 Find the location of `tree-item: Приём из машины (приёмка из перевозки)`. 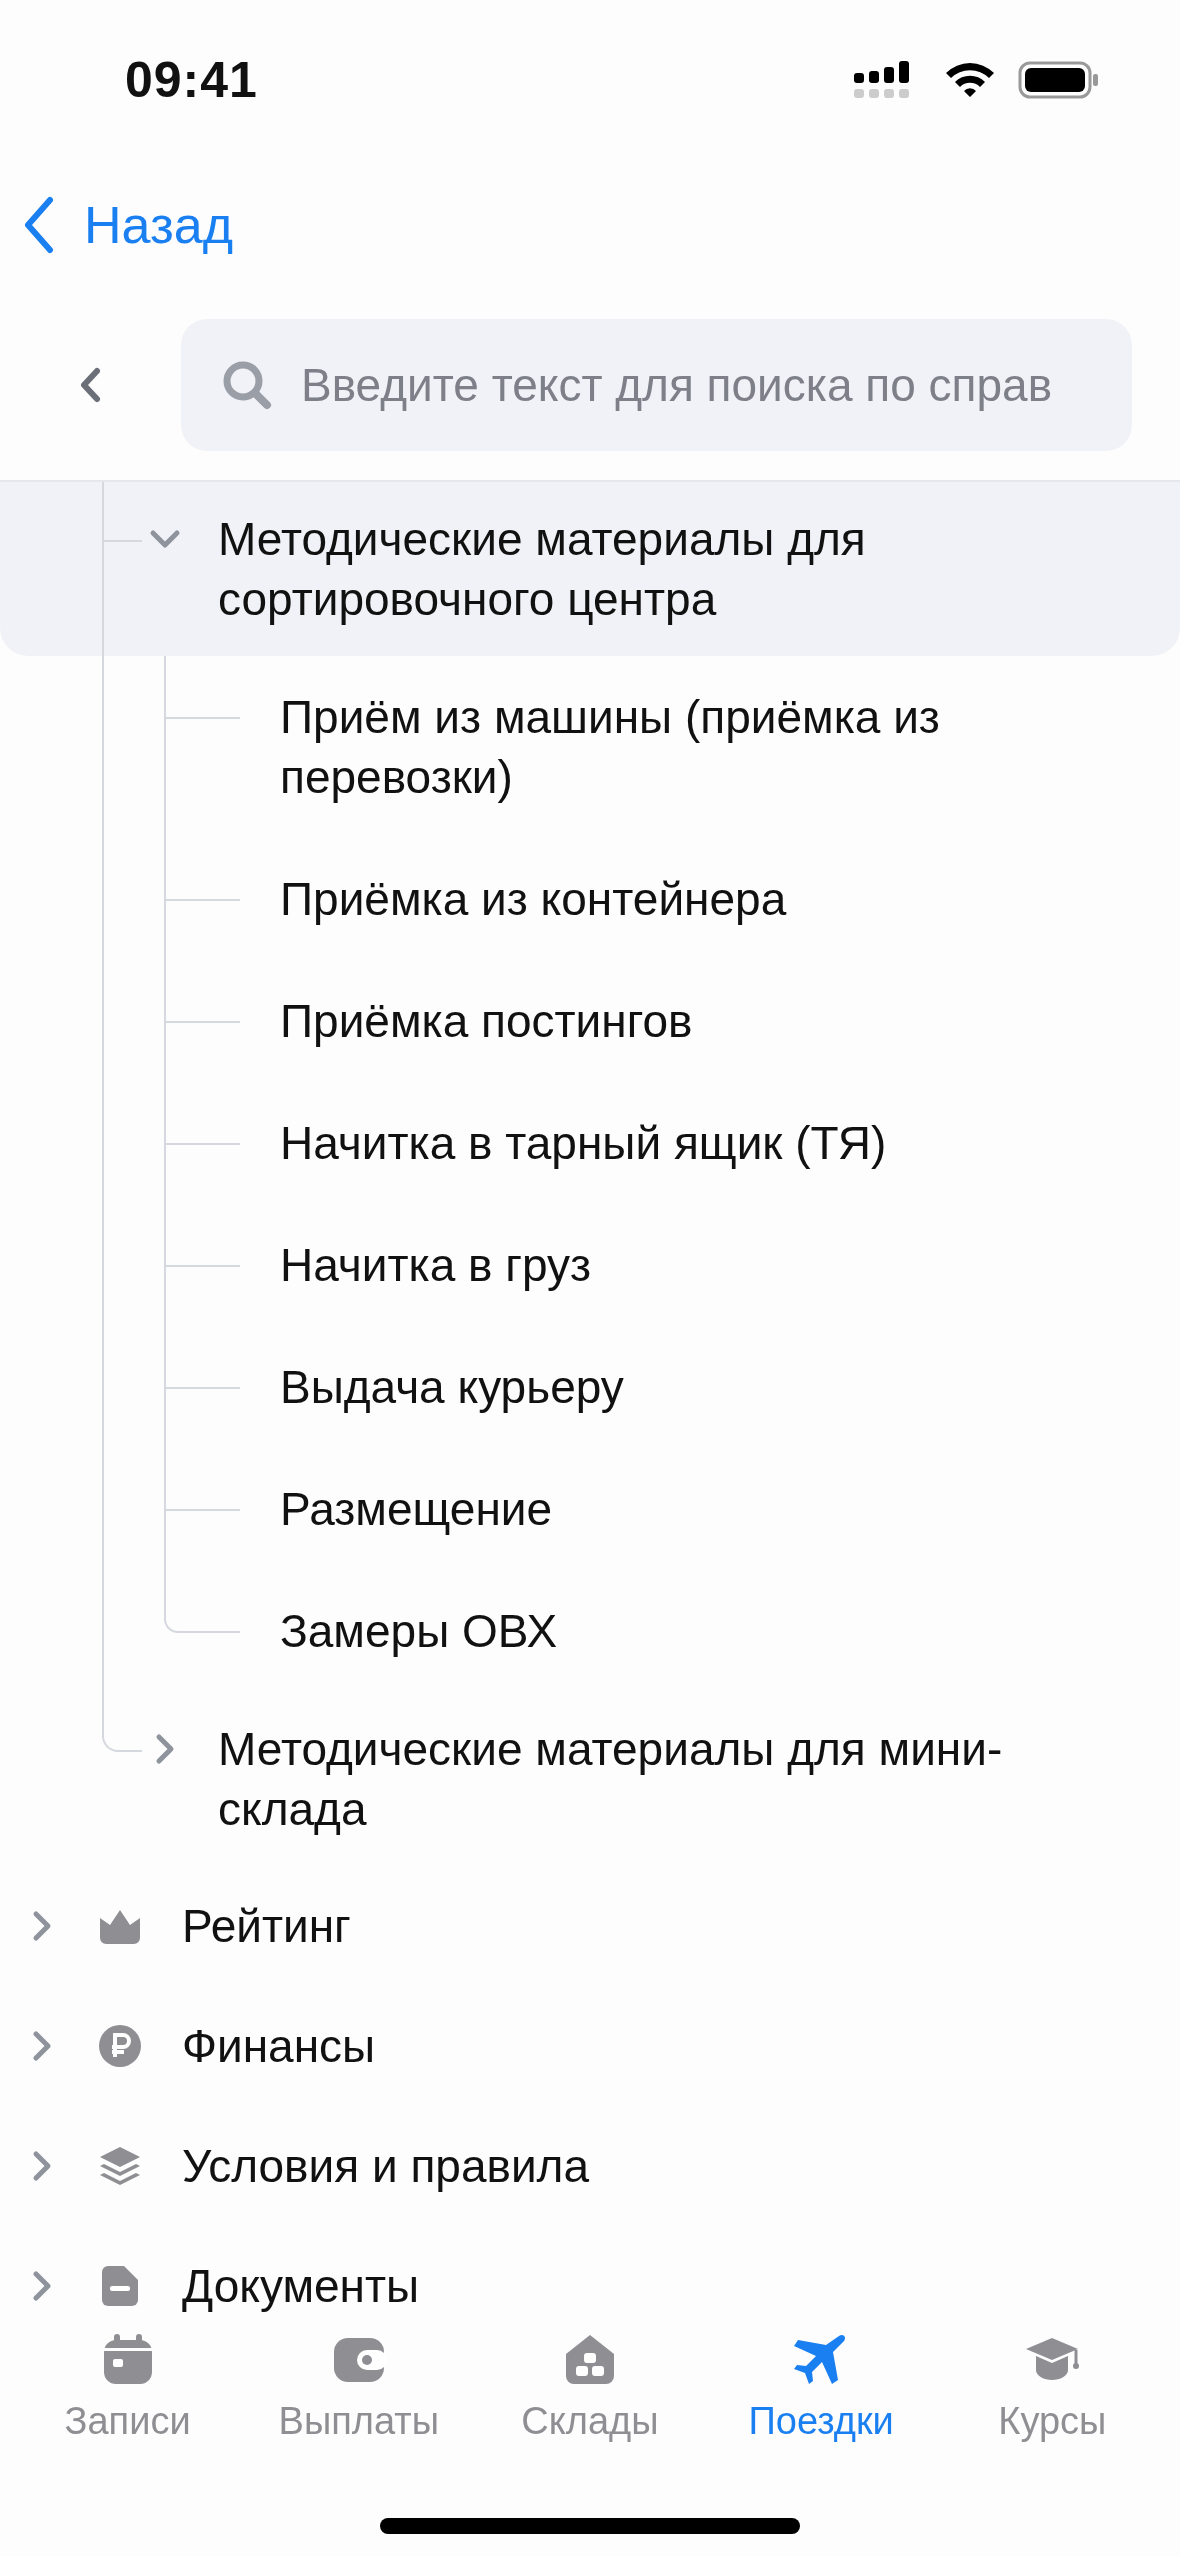

tree-item: Приём из машины (приёмка из перевозки) is located at coordinates (660, 747).